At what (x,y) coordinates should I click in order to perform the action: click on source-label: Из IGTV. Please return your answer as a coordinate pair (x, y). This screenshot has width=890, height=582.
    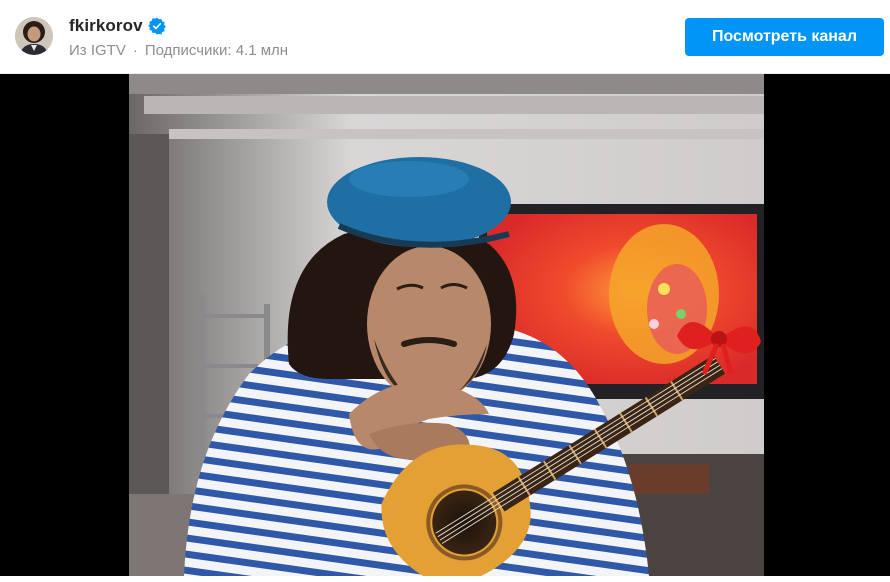
    Looking at the image, I should click on (97, 50).